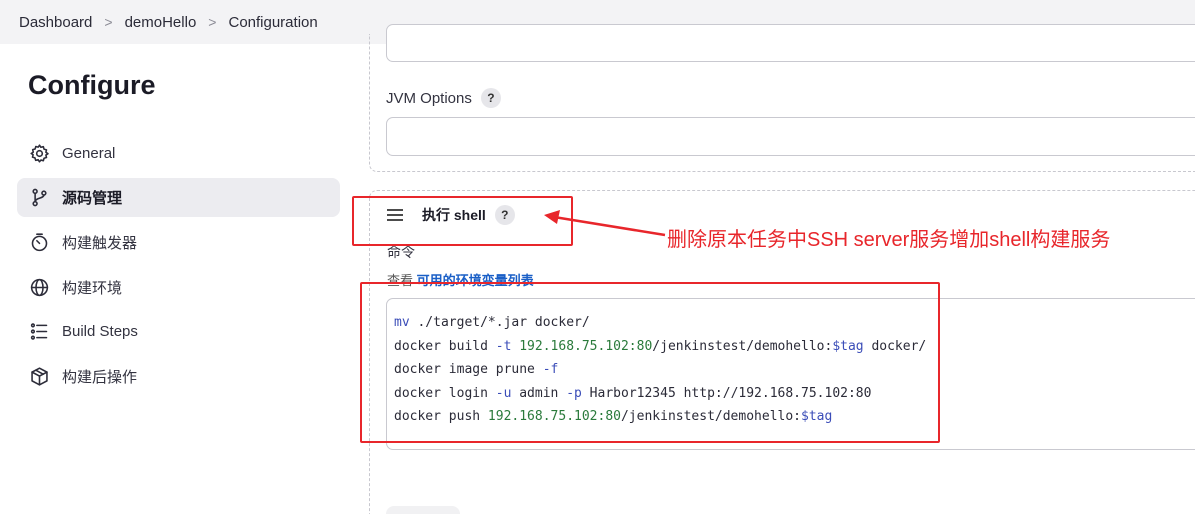 The height and width of the screenshot is (514, 1195). What do you see at coordinates (92, 85) in the screenshot?
I see `page-title: Configure` at bounding box center [92, 85].